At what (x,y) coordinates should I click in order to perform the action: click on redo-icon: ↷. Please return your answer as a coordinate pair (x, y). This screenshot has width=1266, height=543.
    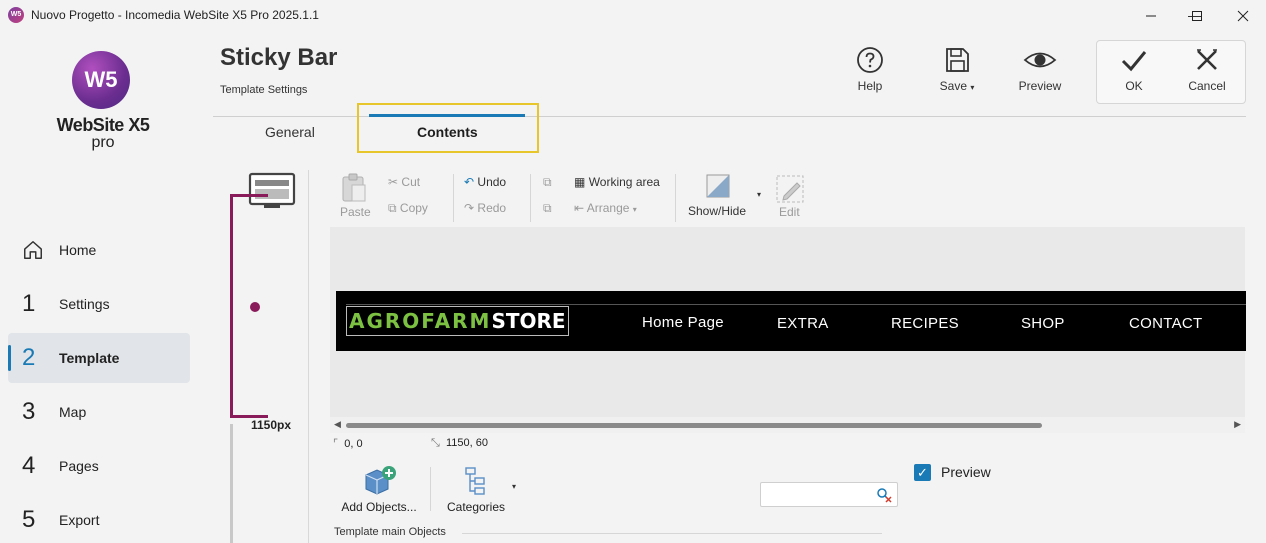
    Looking at the image, I should click on (469, 208).